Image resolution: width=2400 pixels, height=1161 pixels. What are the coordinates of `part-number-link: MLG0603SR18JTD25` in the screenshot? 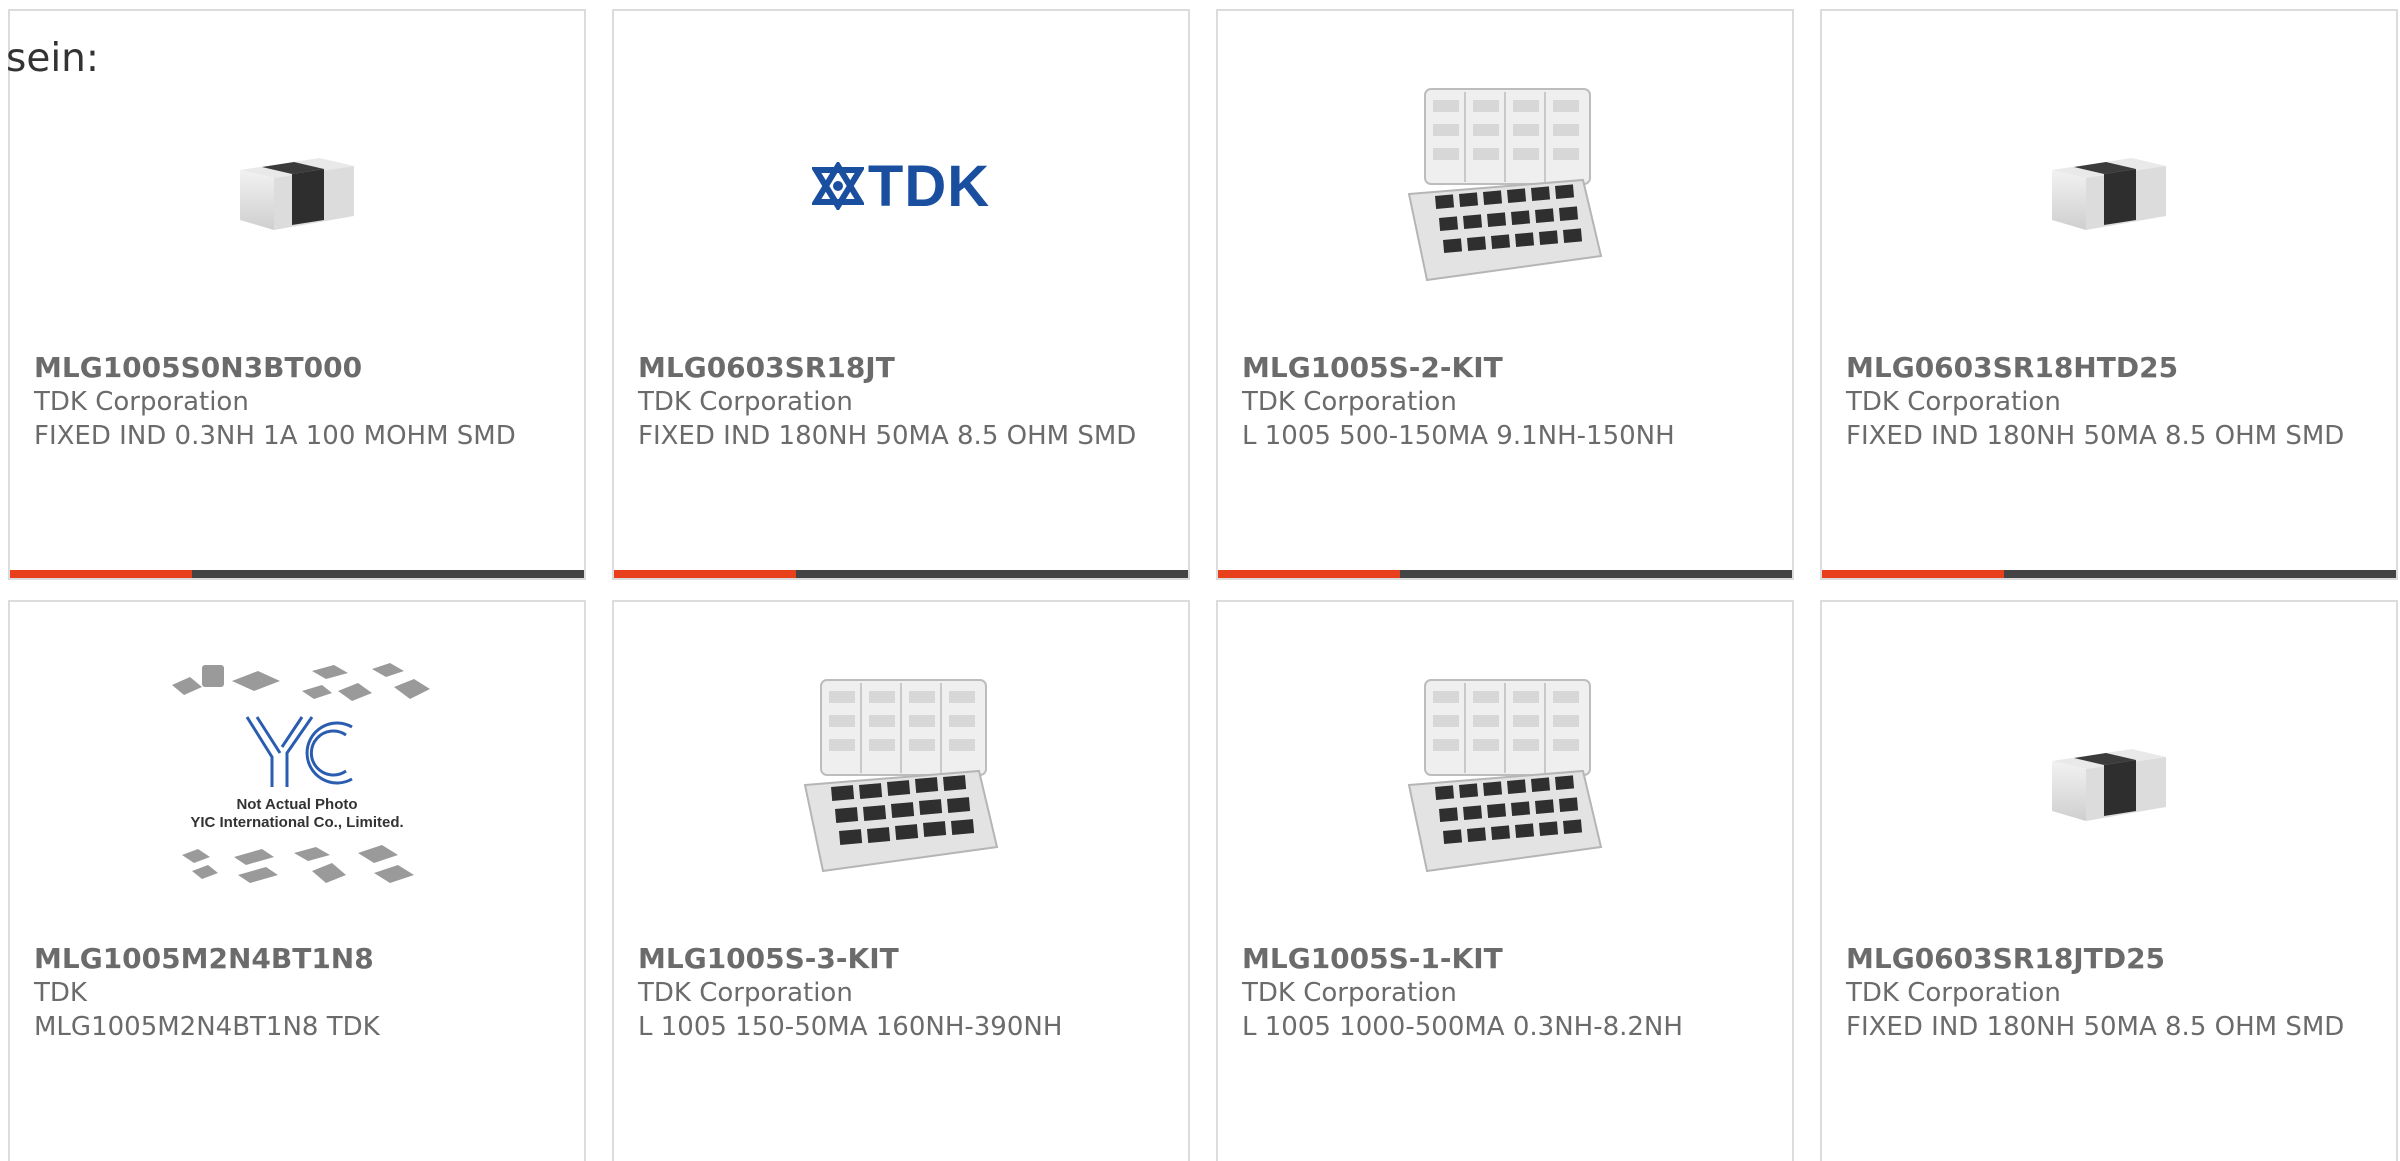 It's located at (2109, 959).